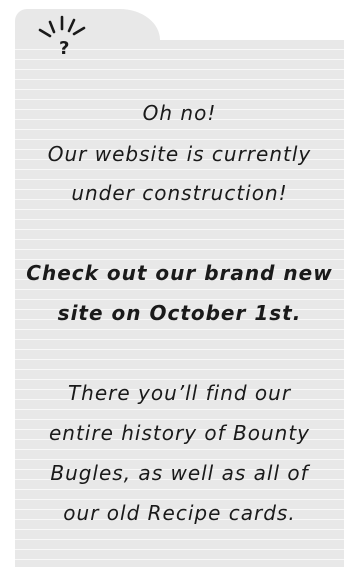 This screenshot has height=567, width=345. What do you see at coordinates (179, 393) in the screenshot?
I see `details-line-1: There you’ll find our` at bounding box center [179, 393].